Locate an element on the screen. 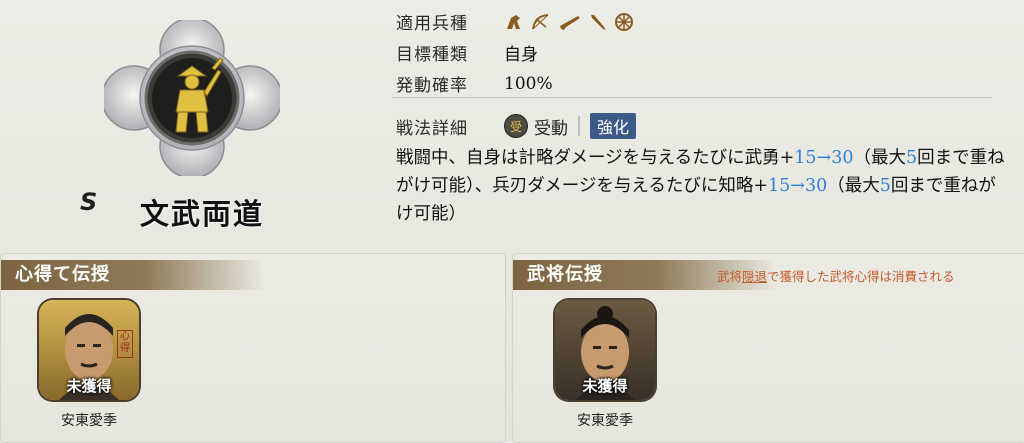 Image resolution: width=1024 pixels, height=443 pixels. troop-type-icons is located at coordinates (569, 22).